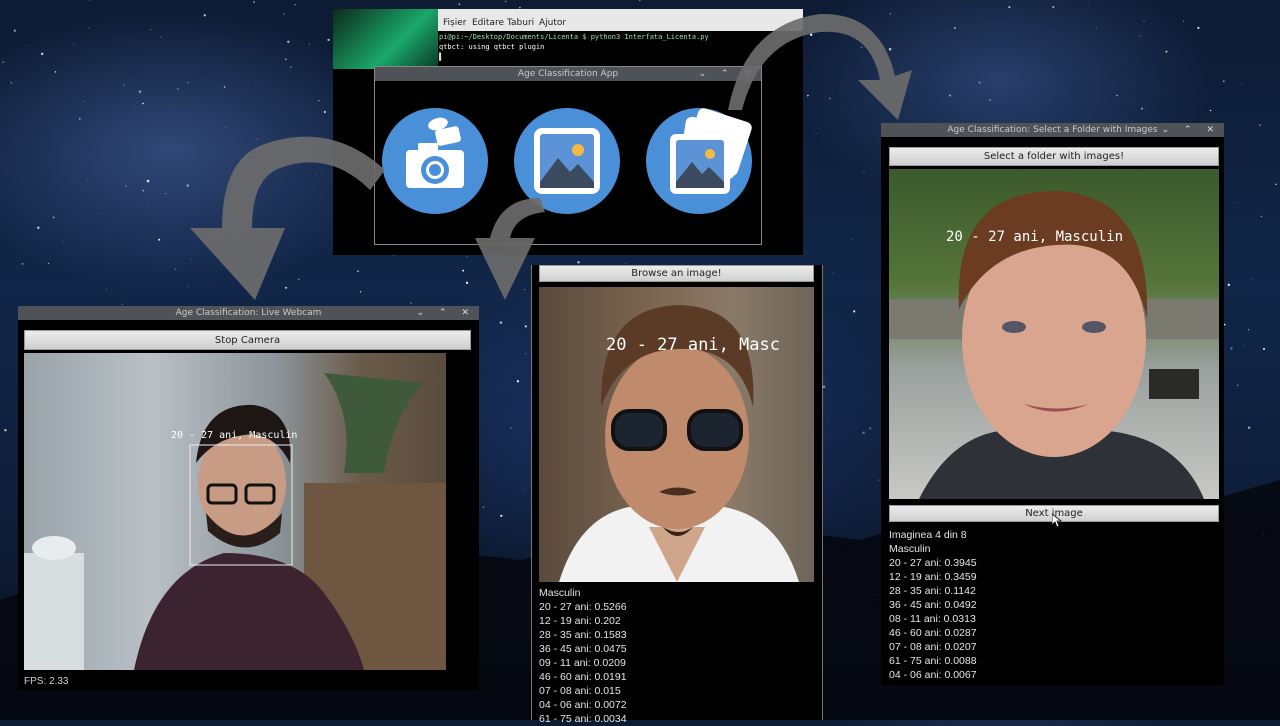  I want to click on result-row: 04 - 06 ani: 0.0067, so click(933, 675).